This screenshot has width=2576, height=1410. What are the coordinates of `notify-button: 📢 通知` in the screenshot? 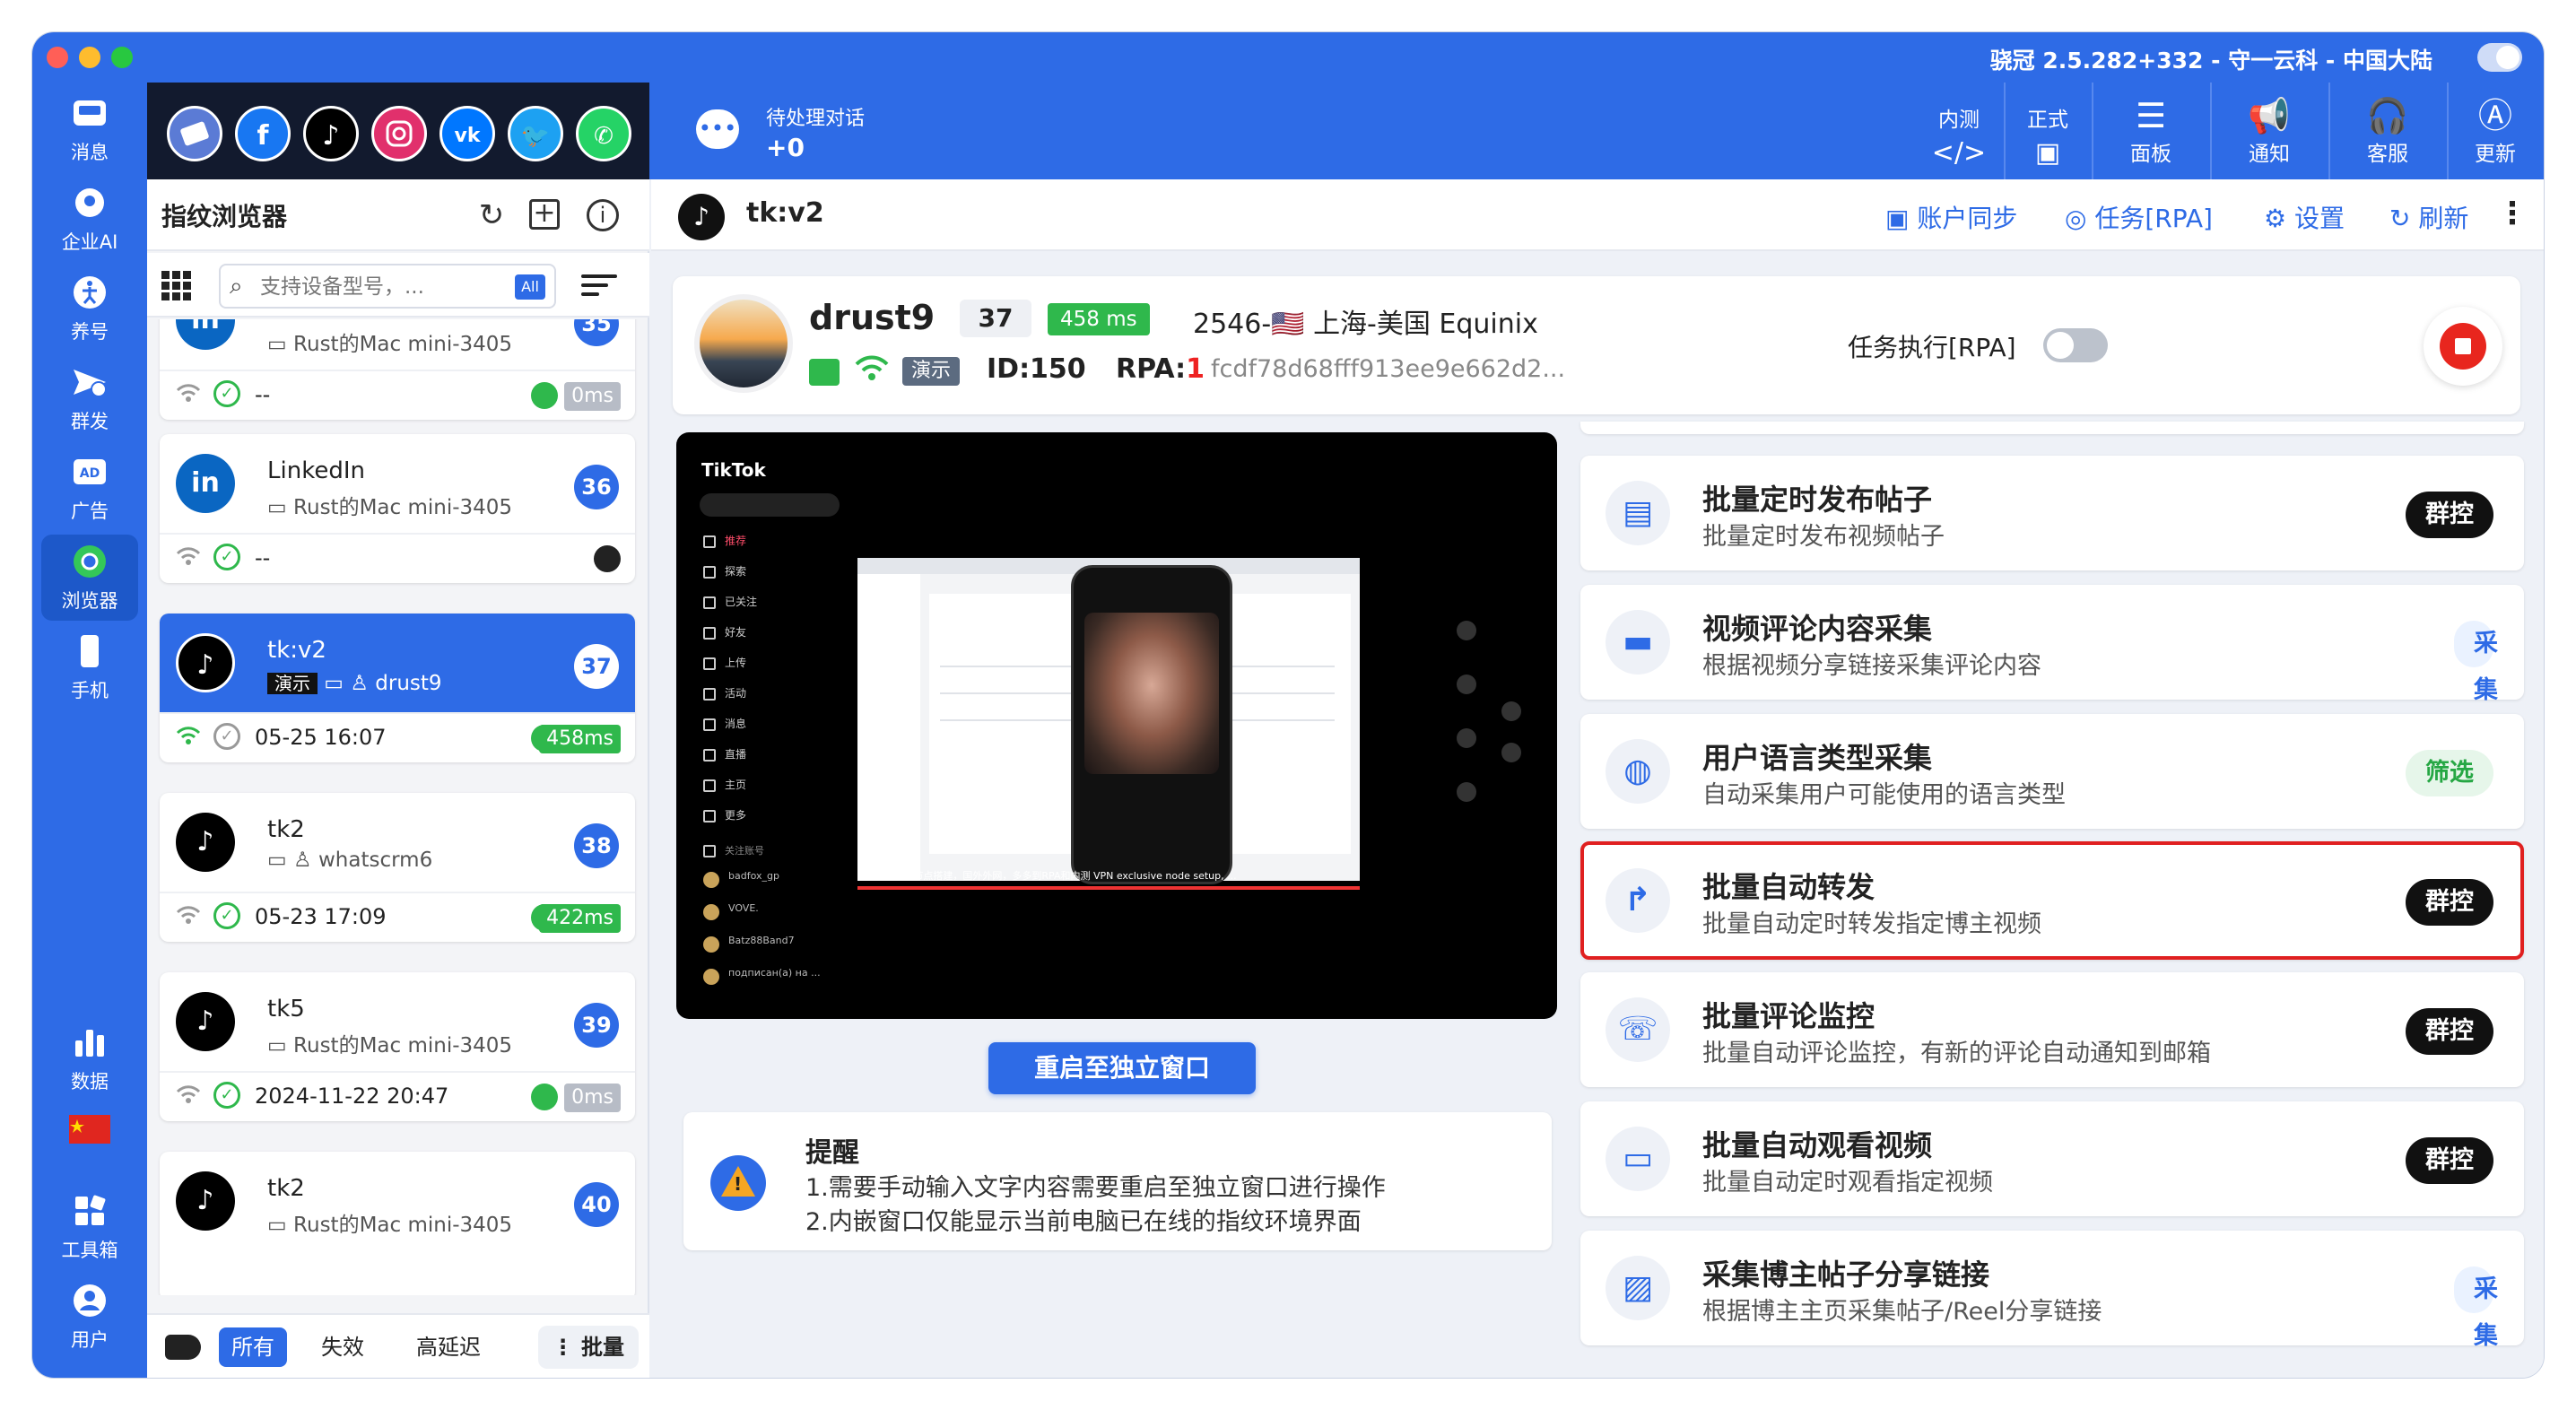 It's located at (2269, 131).